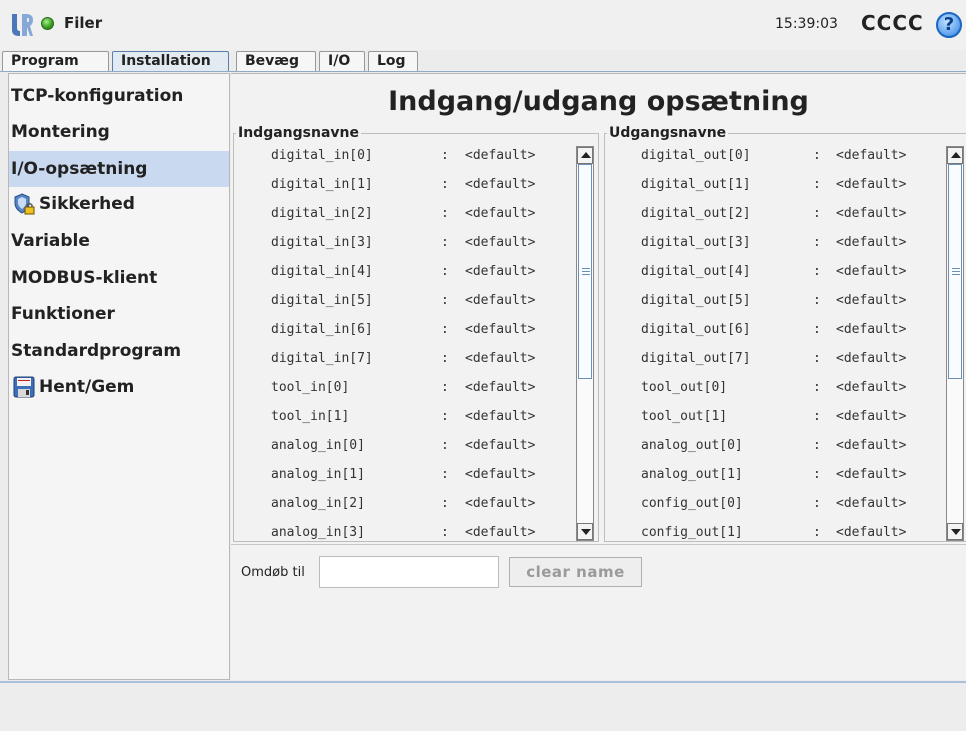  What do you see at coordinates (774, 191) in the screenshot?
I see `list-item: digital_out[1]: <default>` at bounding box center [774, 191].